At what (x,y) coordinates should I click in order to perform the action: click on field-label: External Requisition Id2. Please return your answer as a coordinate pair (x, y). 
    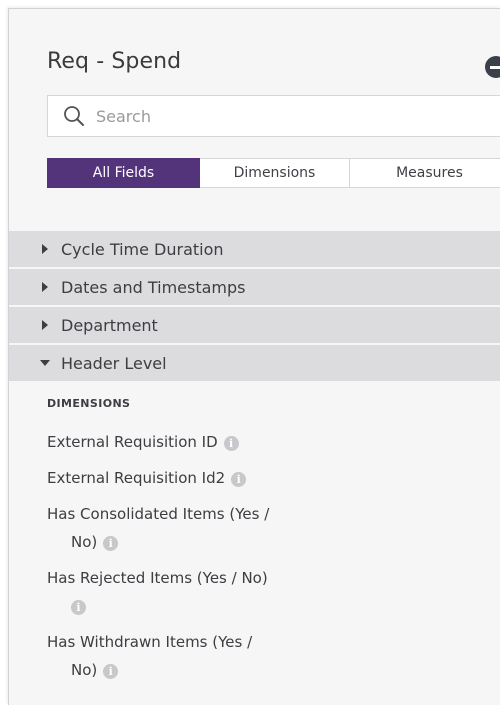
    Looking at the image, I should click on (136, 478).